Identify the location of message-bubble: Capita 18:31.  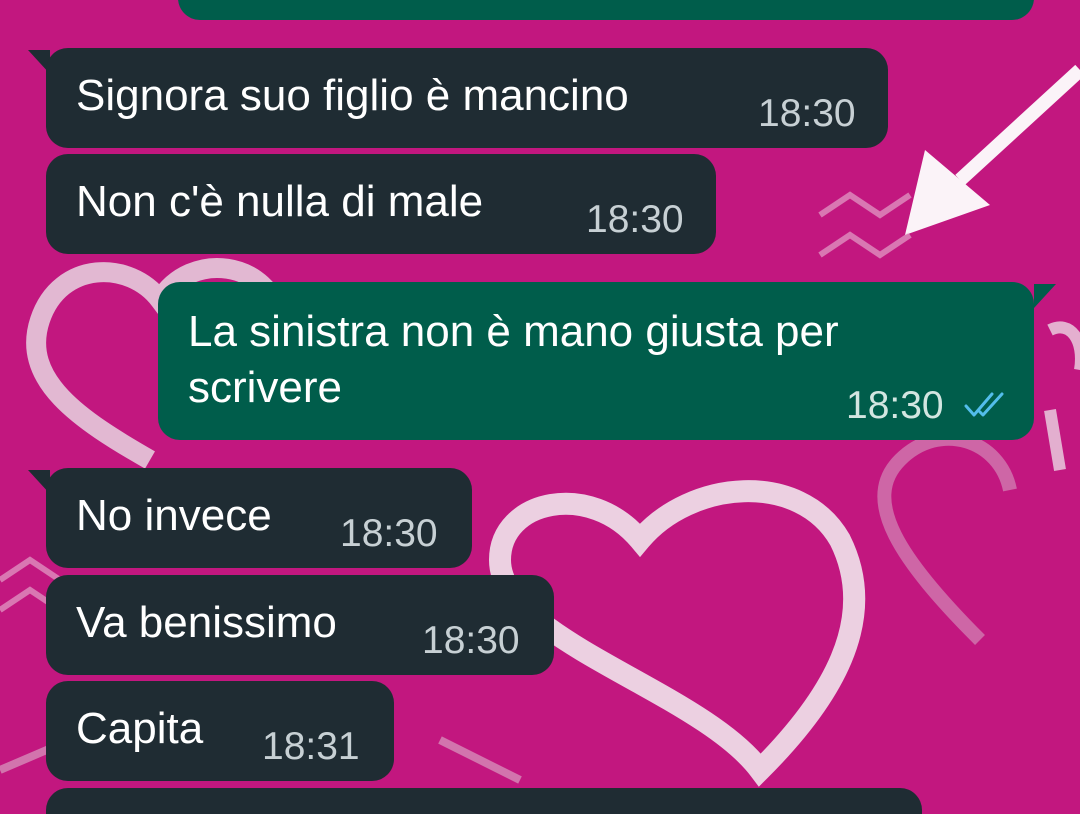
(220, 731).